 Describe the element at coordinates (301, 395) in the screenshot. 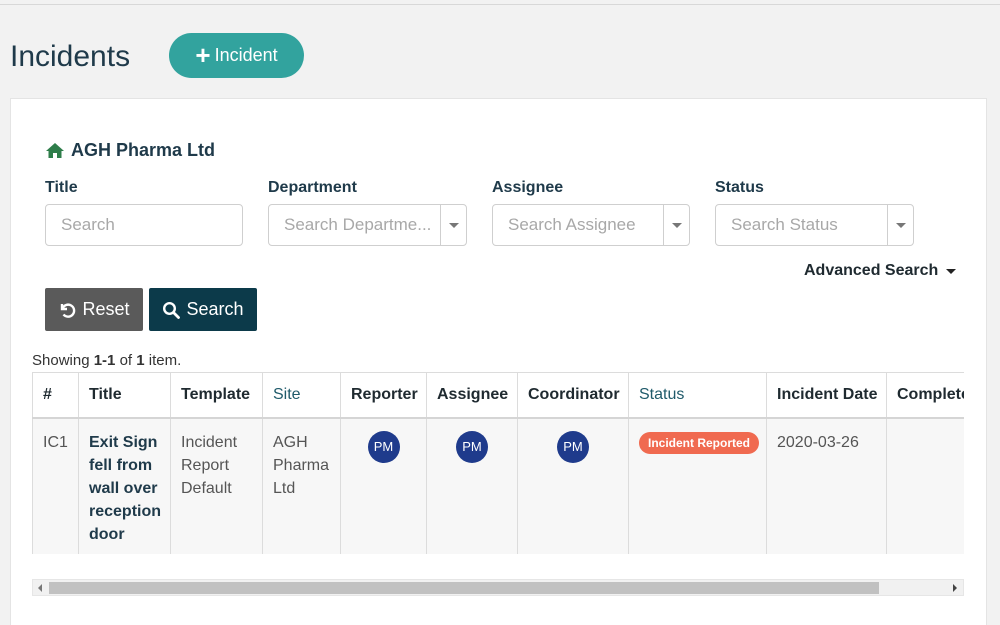

I see `col-header-site: Site` at that location.